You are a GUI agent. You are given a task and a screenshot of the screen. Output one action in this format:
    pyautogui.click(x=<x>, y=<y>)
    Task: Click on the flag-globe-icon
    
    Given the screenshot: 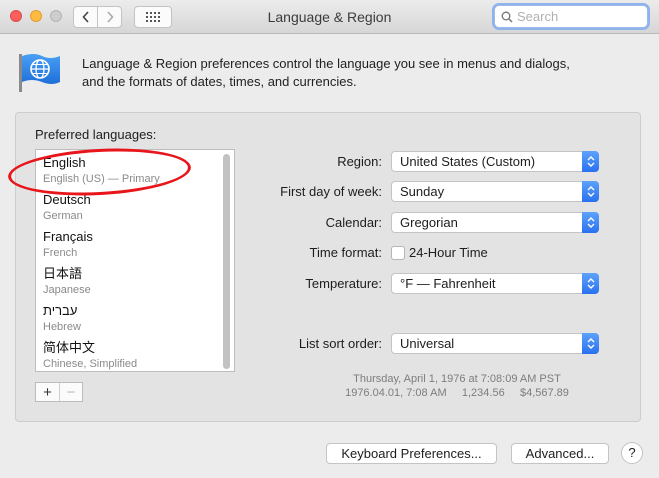 What is the action you would take?
    pyautogui.click(x=39, y=73)
    